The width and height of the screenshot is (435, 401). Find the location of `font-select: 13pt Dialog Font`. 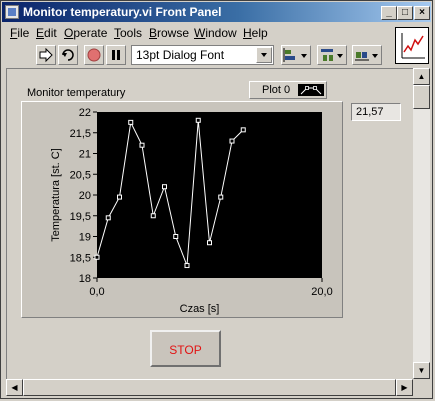

font-select: 13pt Dialog Font is located at coordinates (202, 55).